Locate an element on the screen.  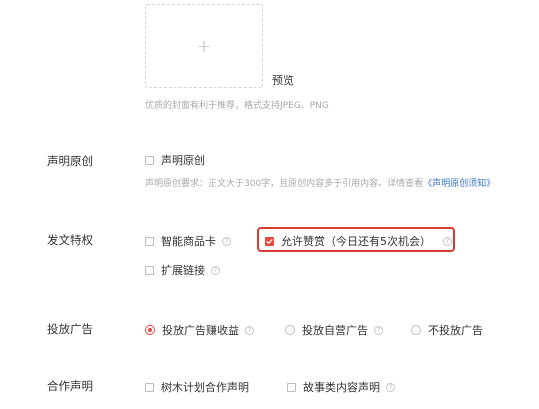
original-checkbox: 声明原创 is located at coordinates (175, 160).